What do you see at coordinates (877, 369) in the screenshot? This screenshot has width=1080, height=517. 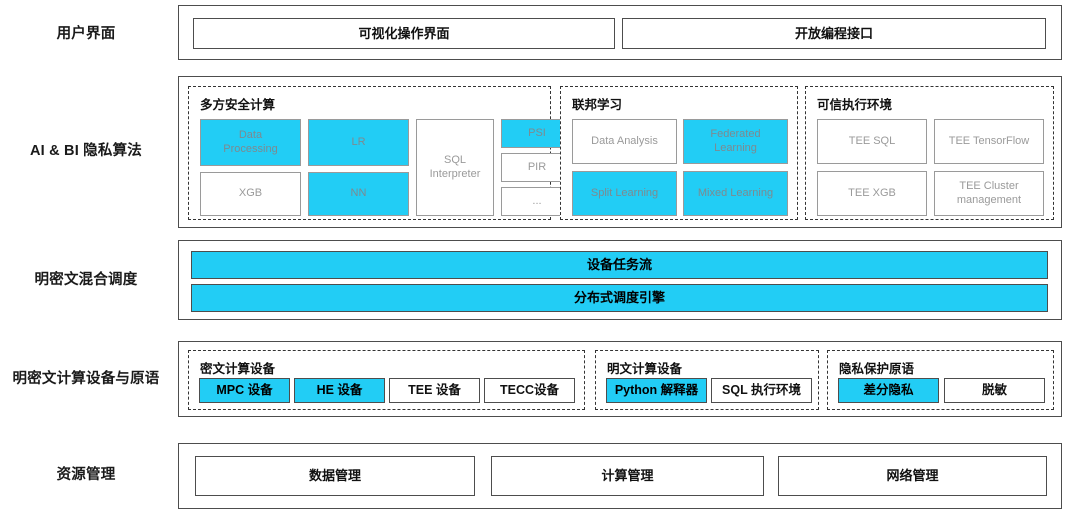 I see `group-title-privacy-primitives: 隐私保护原语` at bounding box center [877, 369].